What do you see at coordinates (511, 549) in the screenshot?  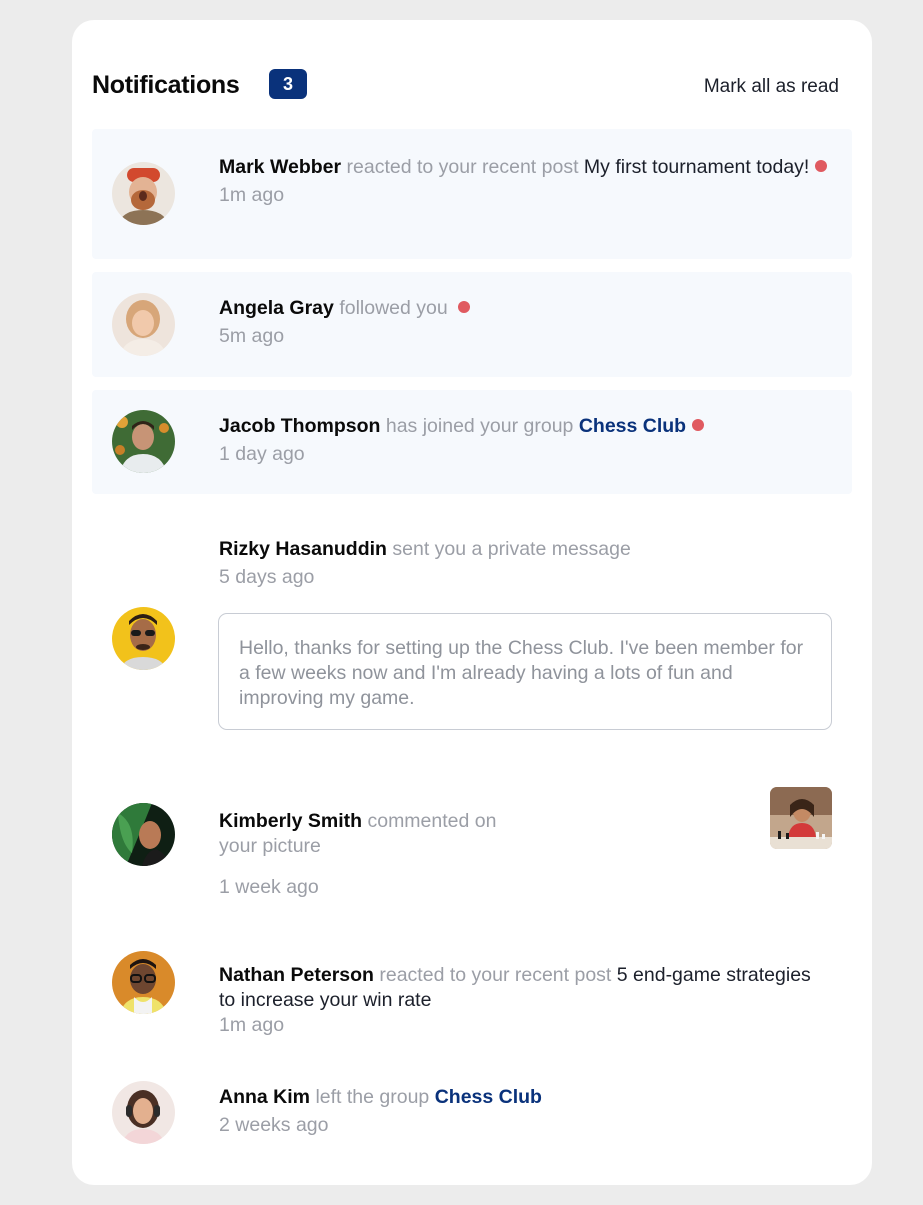 I see `notification-action: sent you a private message` at bounding box center [511, 549].